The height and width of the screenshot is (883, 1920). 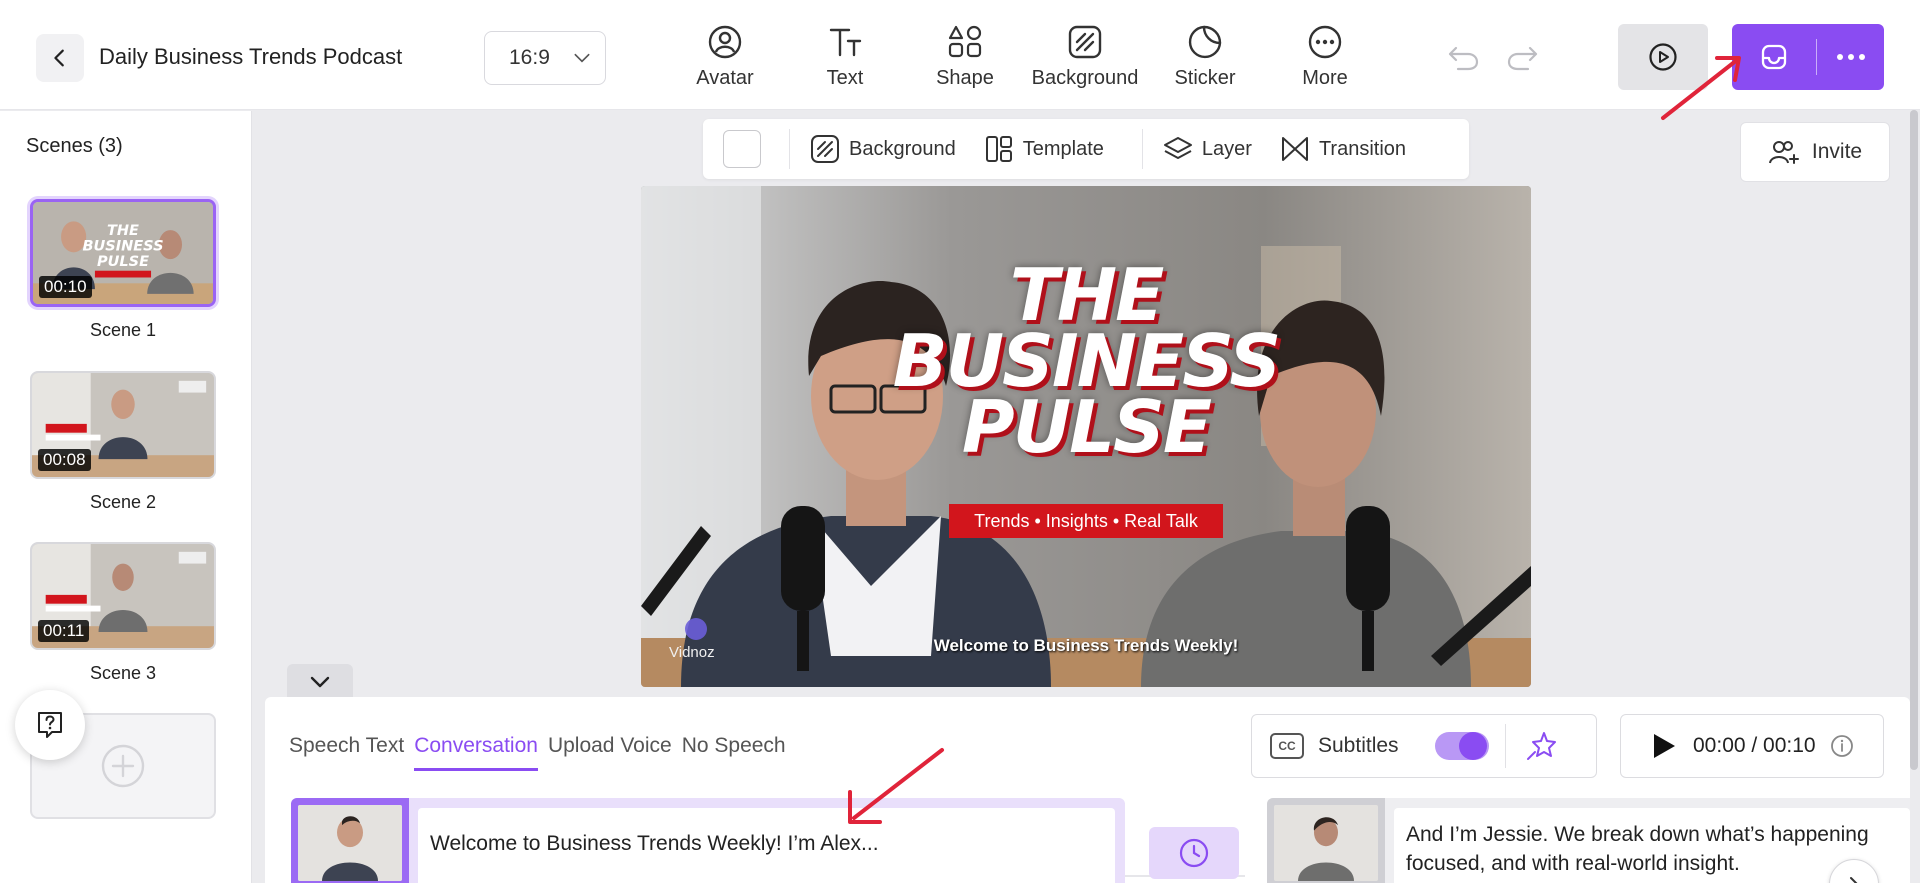 What do you see at coordinates (1842, 746) in the screenshot?
I see `info-icon` at bounding box center [1842, 746].